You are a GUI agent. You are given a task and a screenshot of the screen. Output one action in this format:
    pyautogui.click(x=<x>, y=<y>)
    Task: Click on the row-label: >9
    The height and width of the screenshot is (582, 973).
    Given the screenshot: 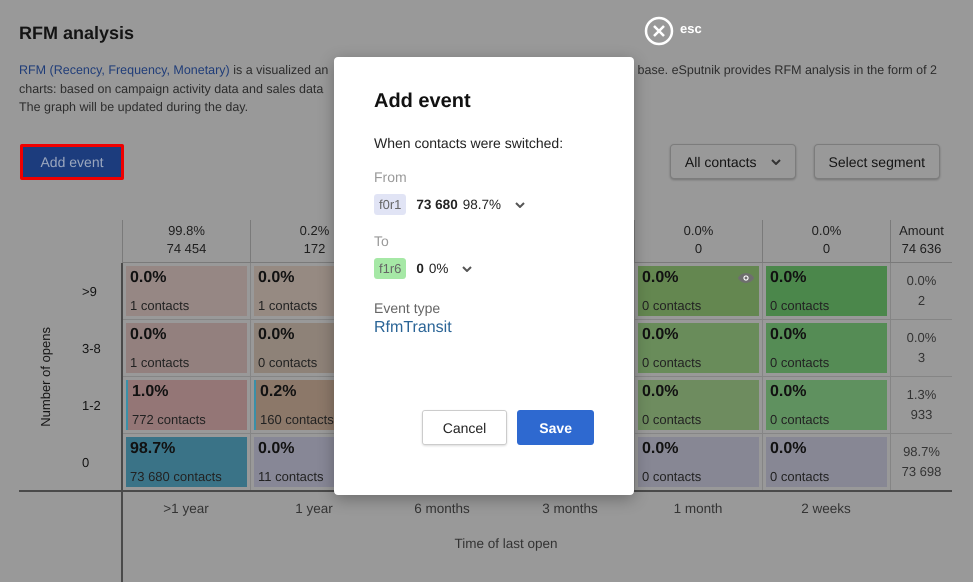 What is the action you would take?
    pyautogui.click(x=89, y=291)
    